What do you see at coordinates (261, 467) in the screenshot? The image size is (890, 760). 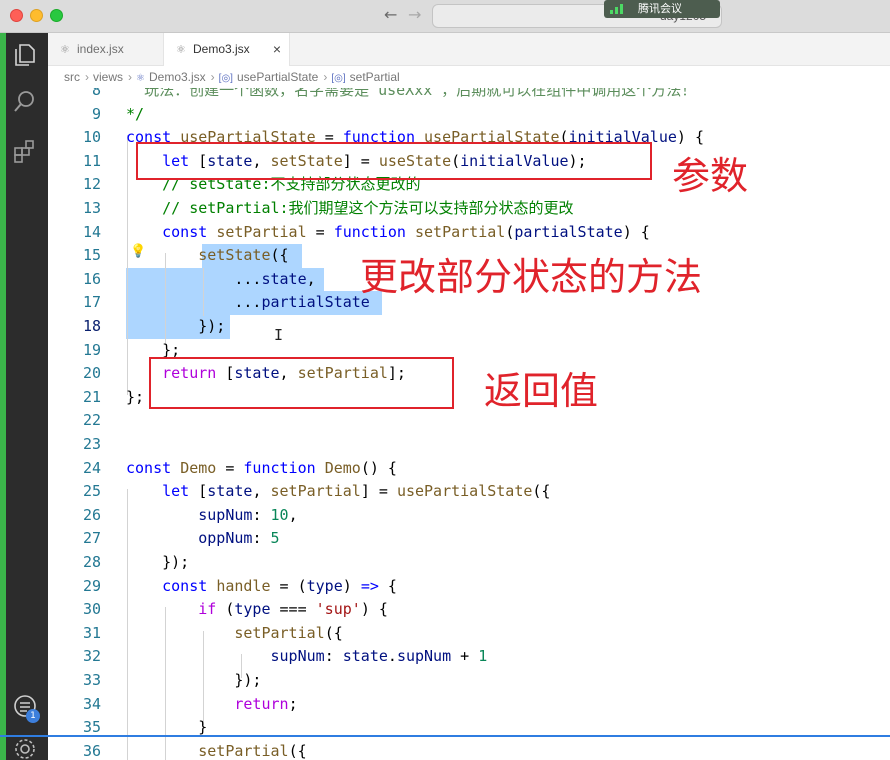 I see `code-line: const Demo = function Demo() {` at bounding box center [261, 467].